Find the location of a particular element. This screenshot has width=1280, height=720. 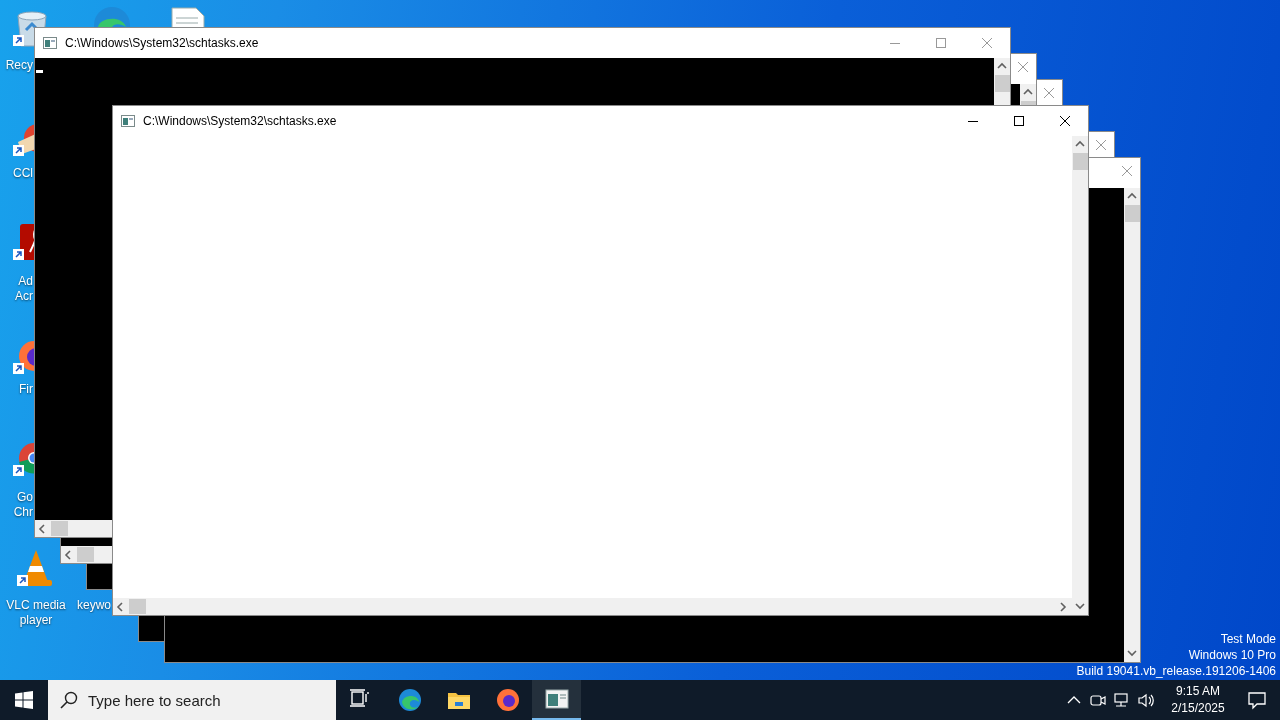

icon-label: Fir is located at coordinates (16, 389).